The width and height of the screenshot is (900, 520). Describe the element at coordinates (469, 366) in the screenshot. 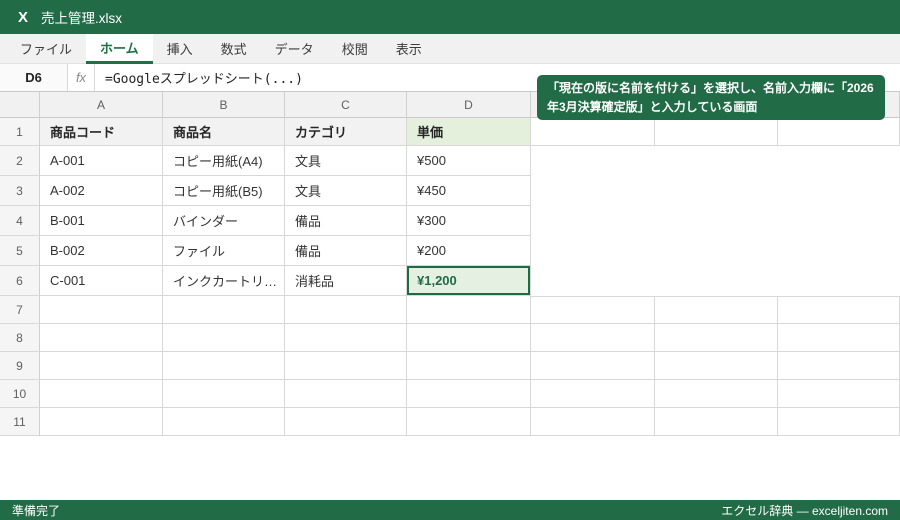

I see `cell-D9` at that location.